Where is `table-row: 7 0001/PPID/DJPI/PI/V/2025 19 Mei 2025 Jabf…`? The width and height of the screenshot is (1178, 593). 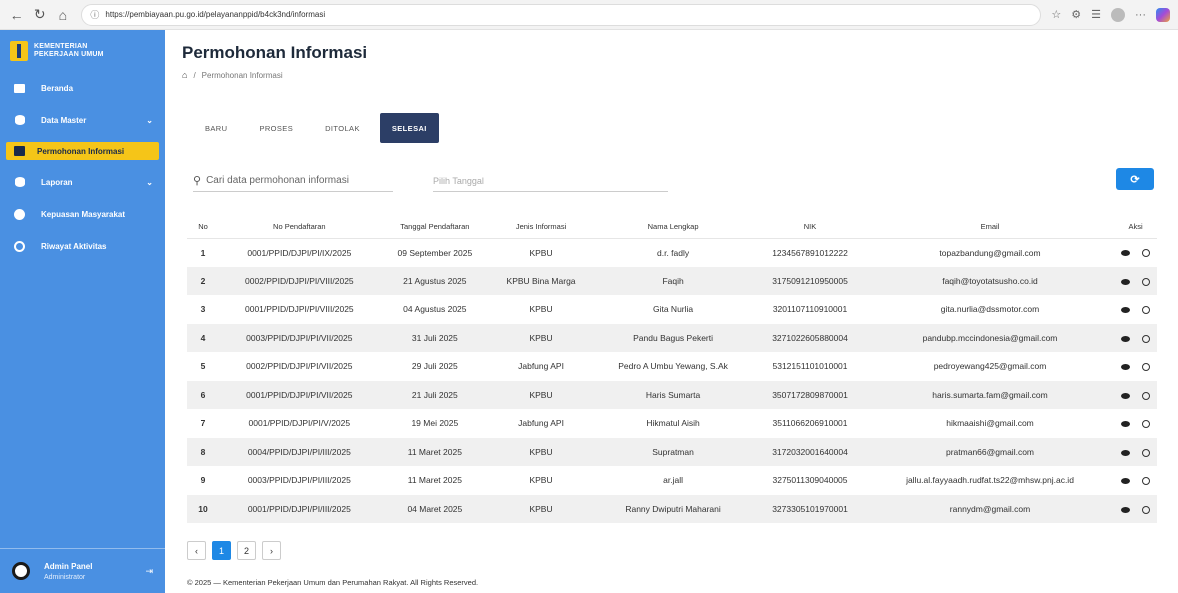
table-row: 7 0001/PPID/DJPI/PI/V/2025 19 Mei 2025 Jabf… is located at coordinates (672, 423).